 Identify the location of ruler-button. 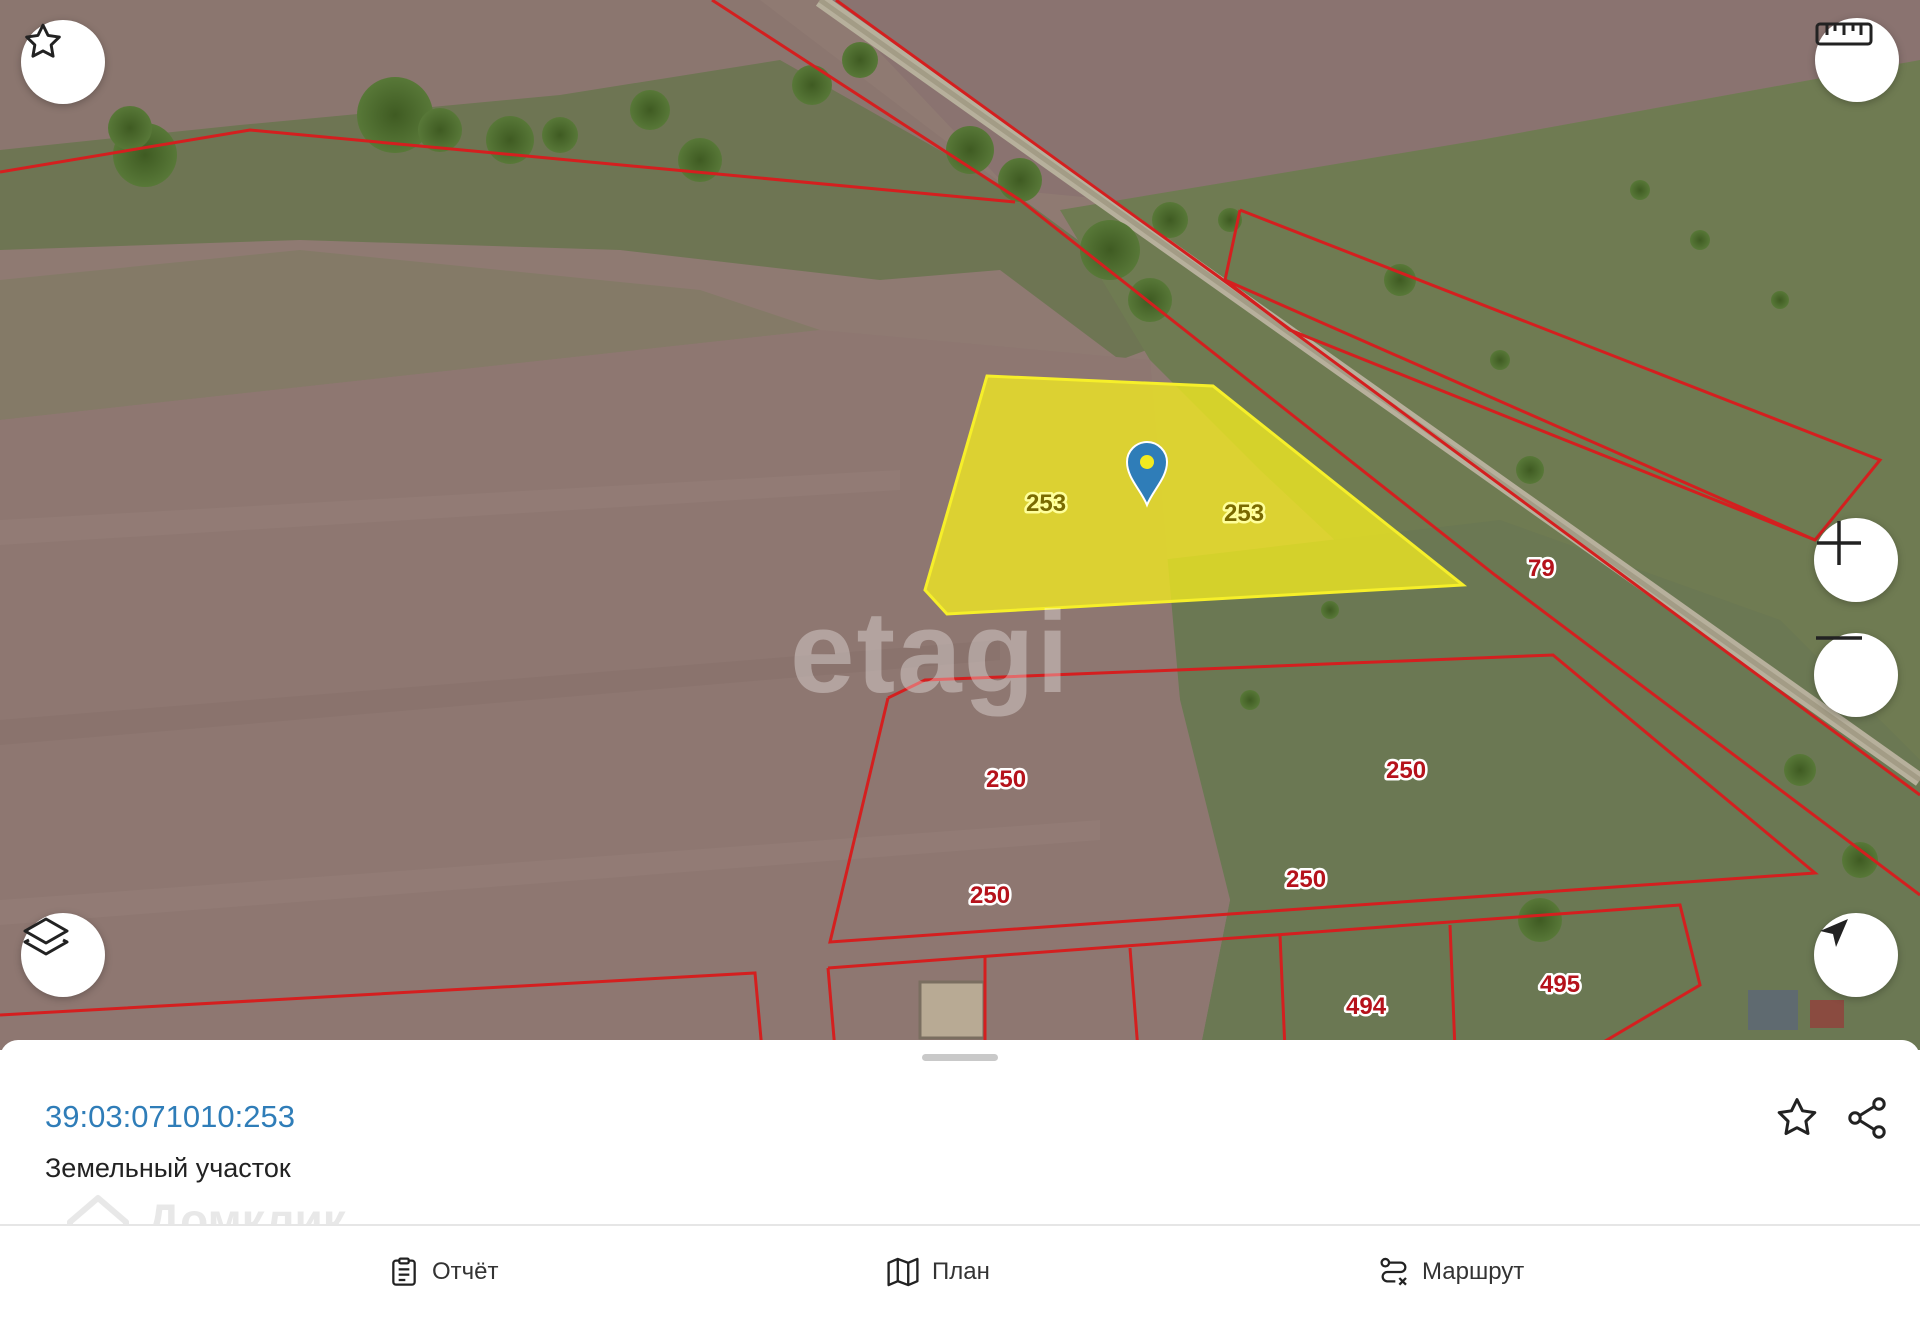
(1857, 60).